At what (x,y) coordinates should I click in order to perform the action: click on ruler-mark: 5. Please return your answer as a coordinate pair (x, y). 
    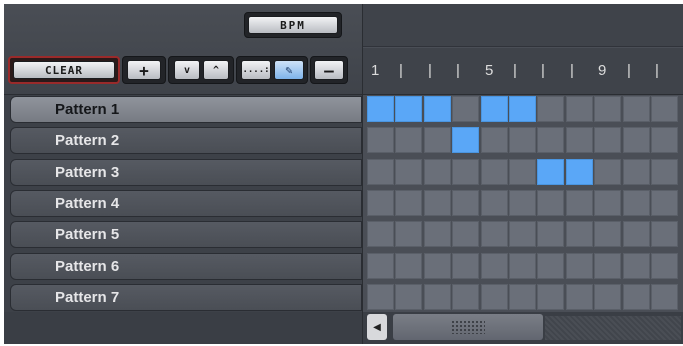
    Looking at the image, I should click on (489, 70).